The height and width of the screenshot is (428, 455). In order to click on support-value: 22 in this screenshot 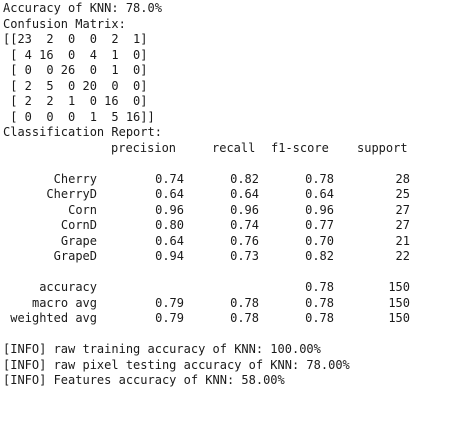, I will do `click(402, 256)`.